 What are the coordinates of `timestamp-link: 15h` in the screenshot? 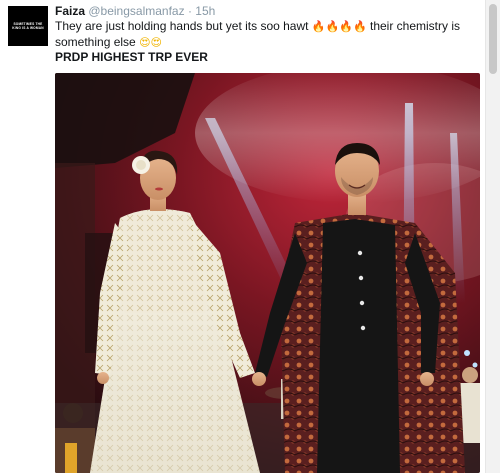 It's located at (205, 11).